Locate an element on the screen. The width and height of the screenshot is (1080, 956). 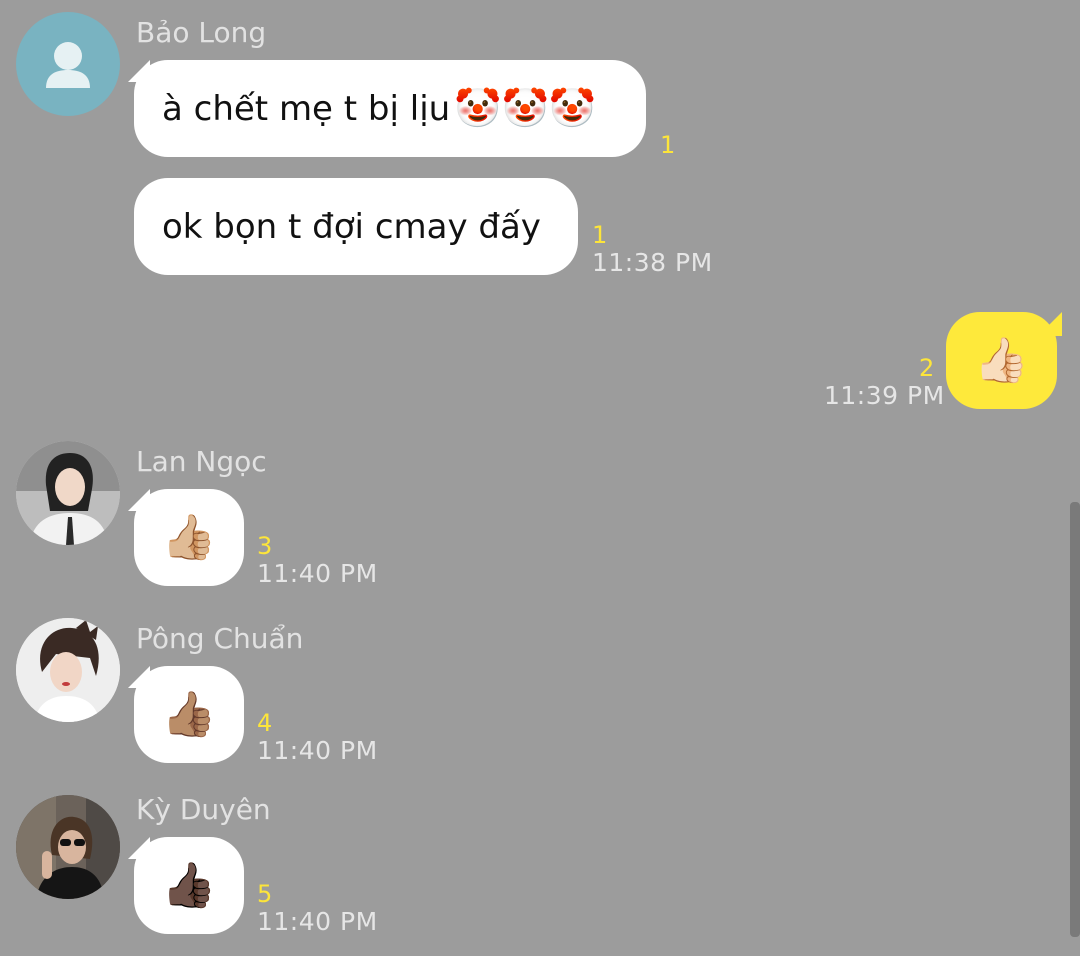
avatar-bao-long is located at coordinates (68, 64).